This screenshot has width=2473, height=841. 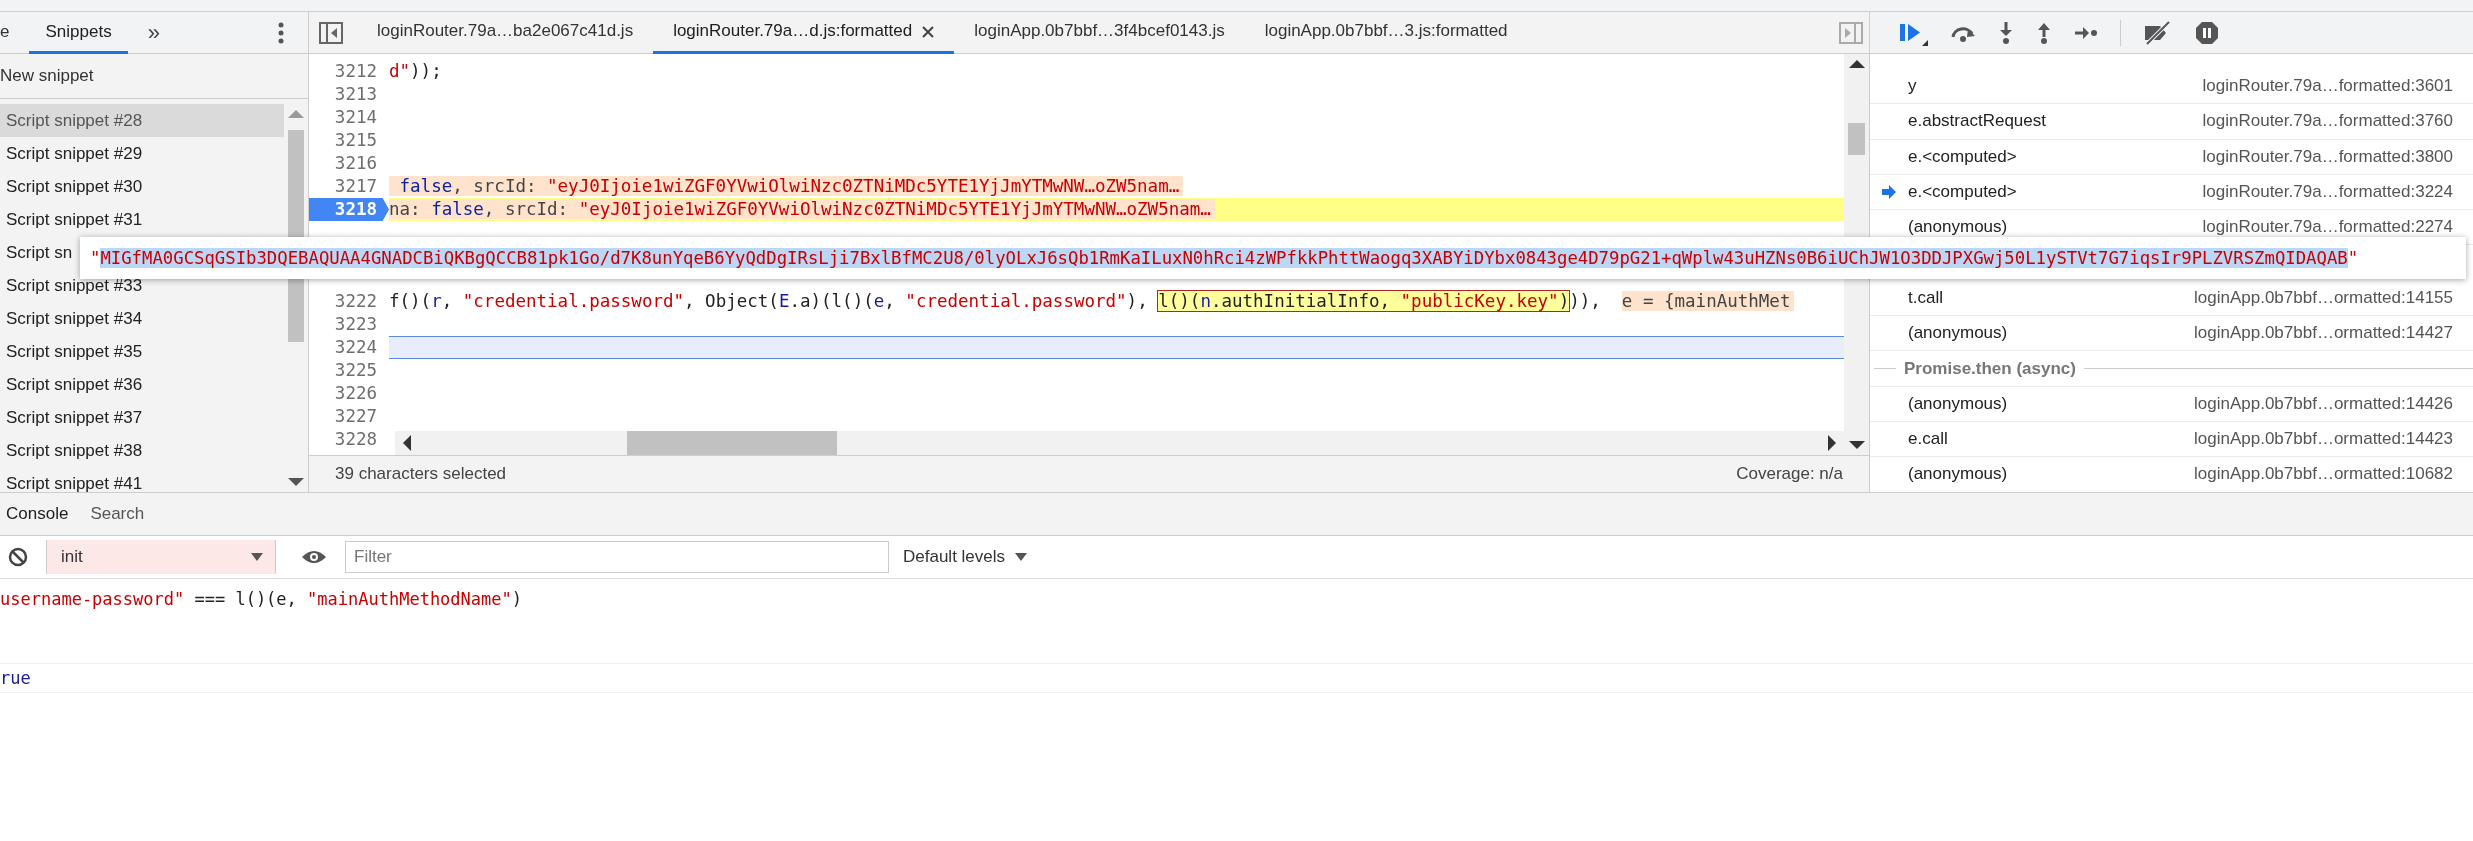 What do you see at coordinates (2337, 86) in the screenshot?
I see `source-location: loginRouter.79a…formatted:3601` at bounding box center [2337, 86].